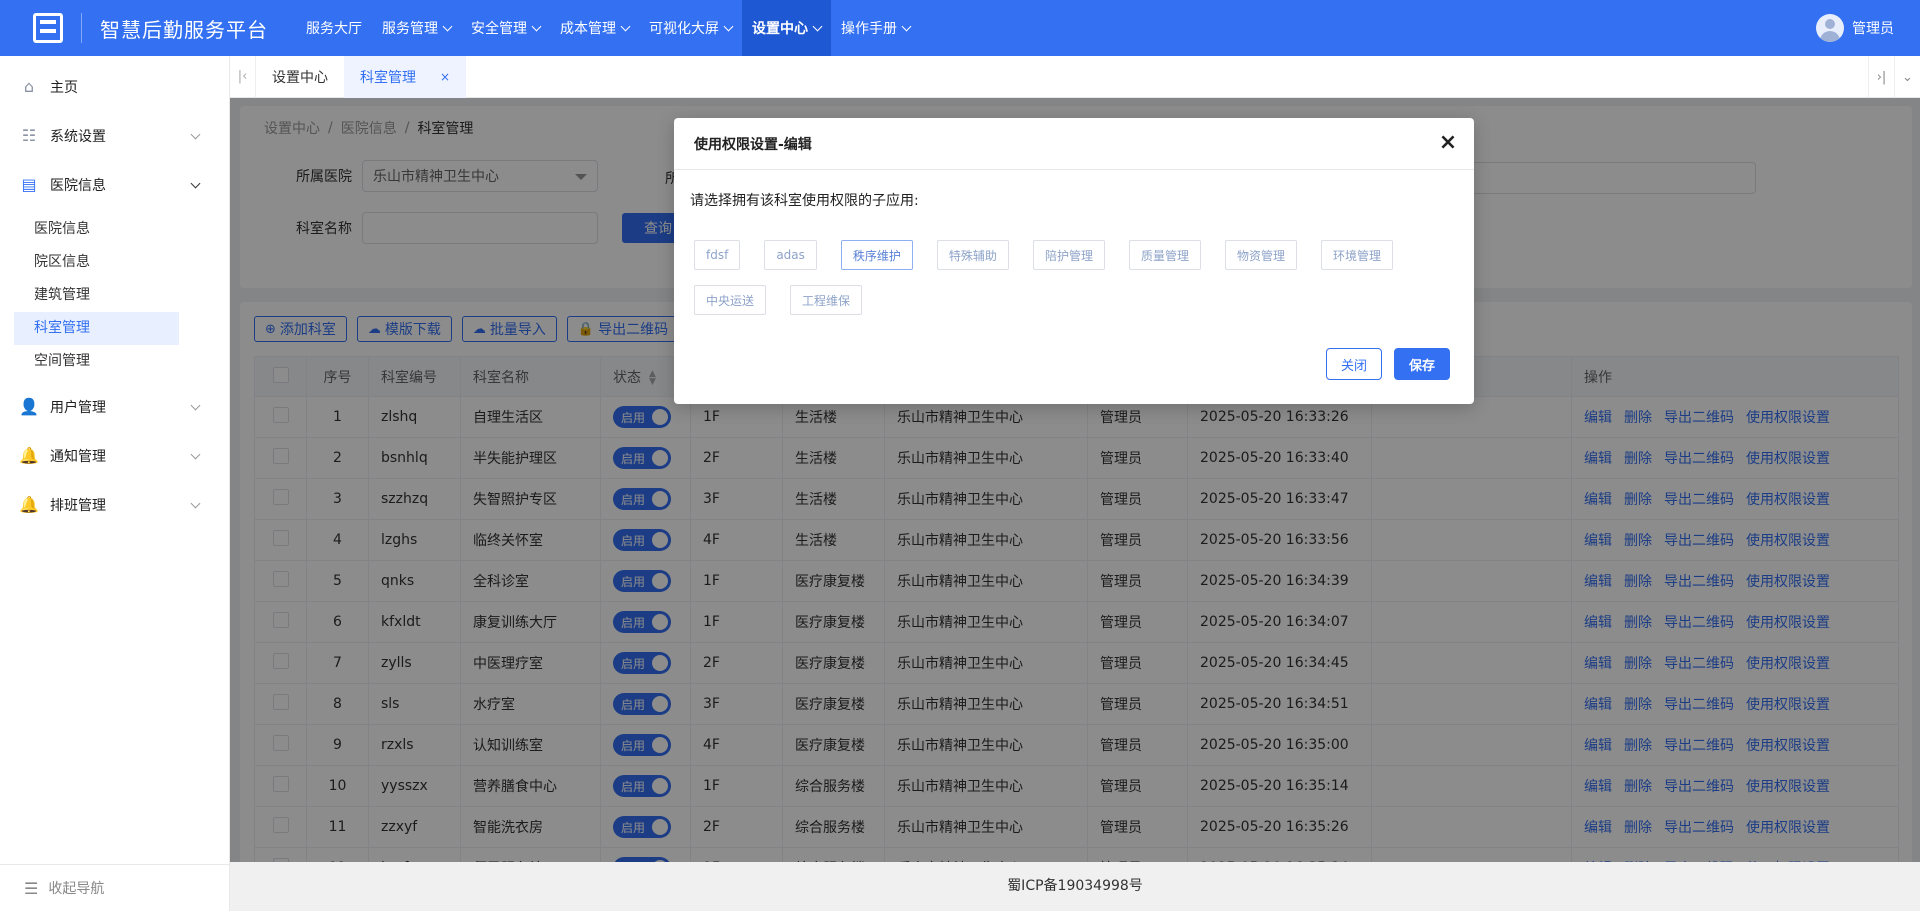  What do you see at coordinates (29, 184) in the screenshot?
I see `document-icon: ▤` at bounding box center [29, 184].